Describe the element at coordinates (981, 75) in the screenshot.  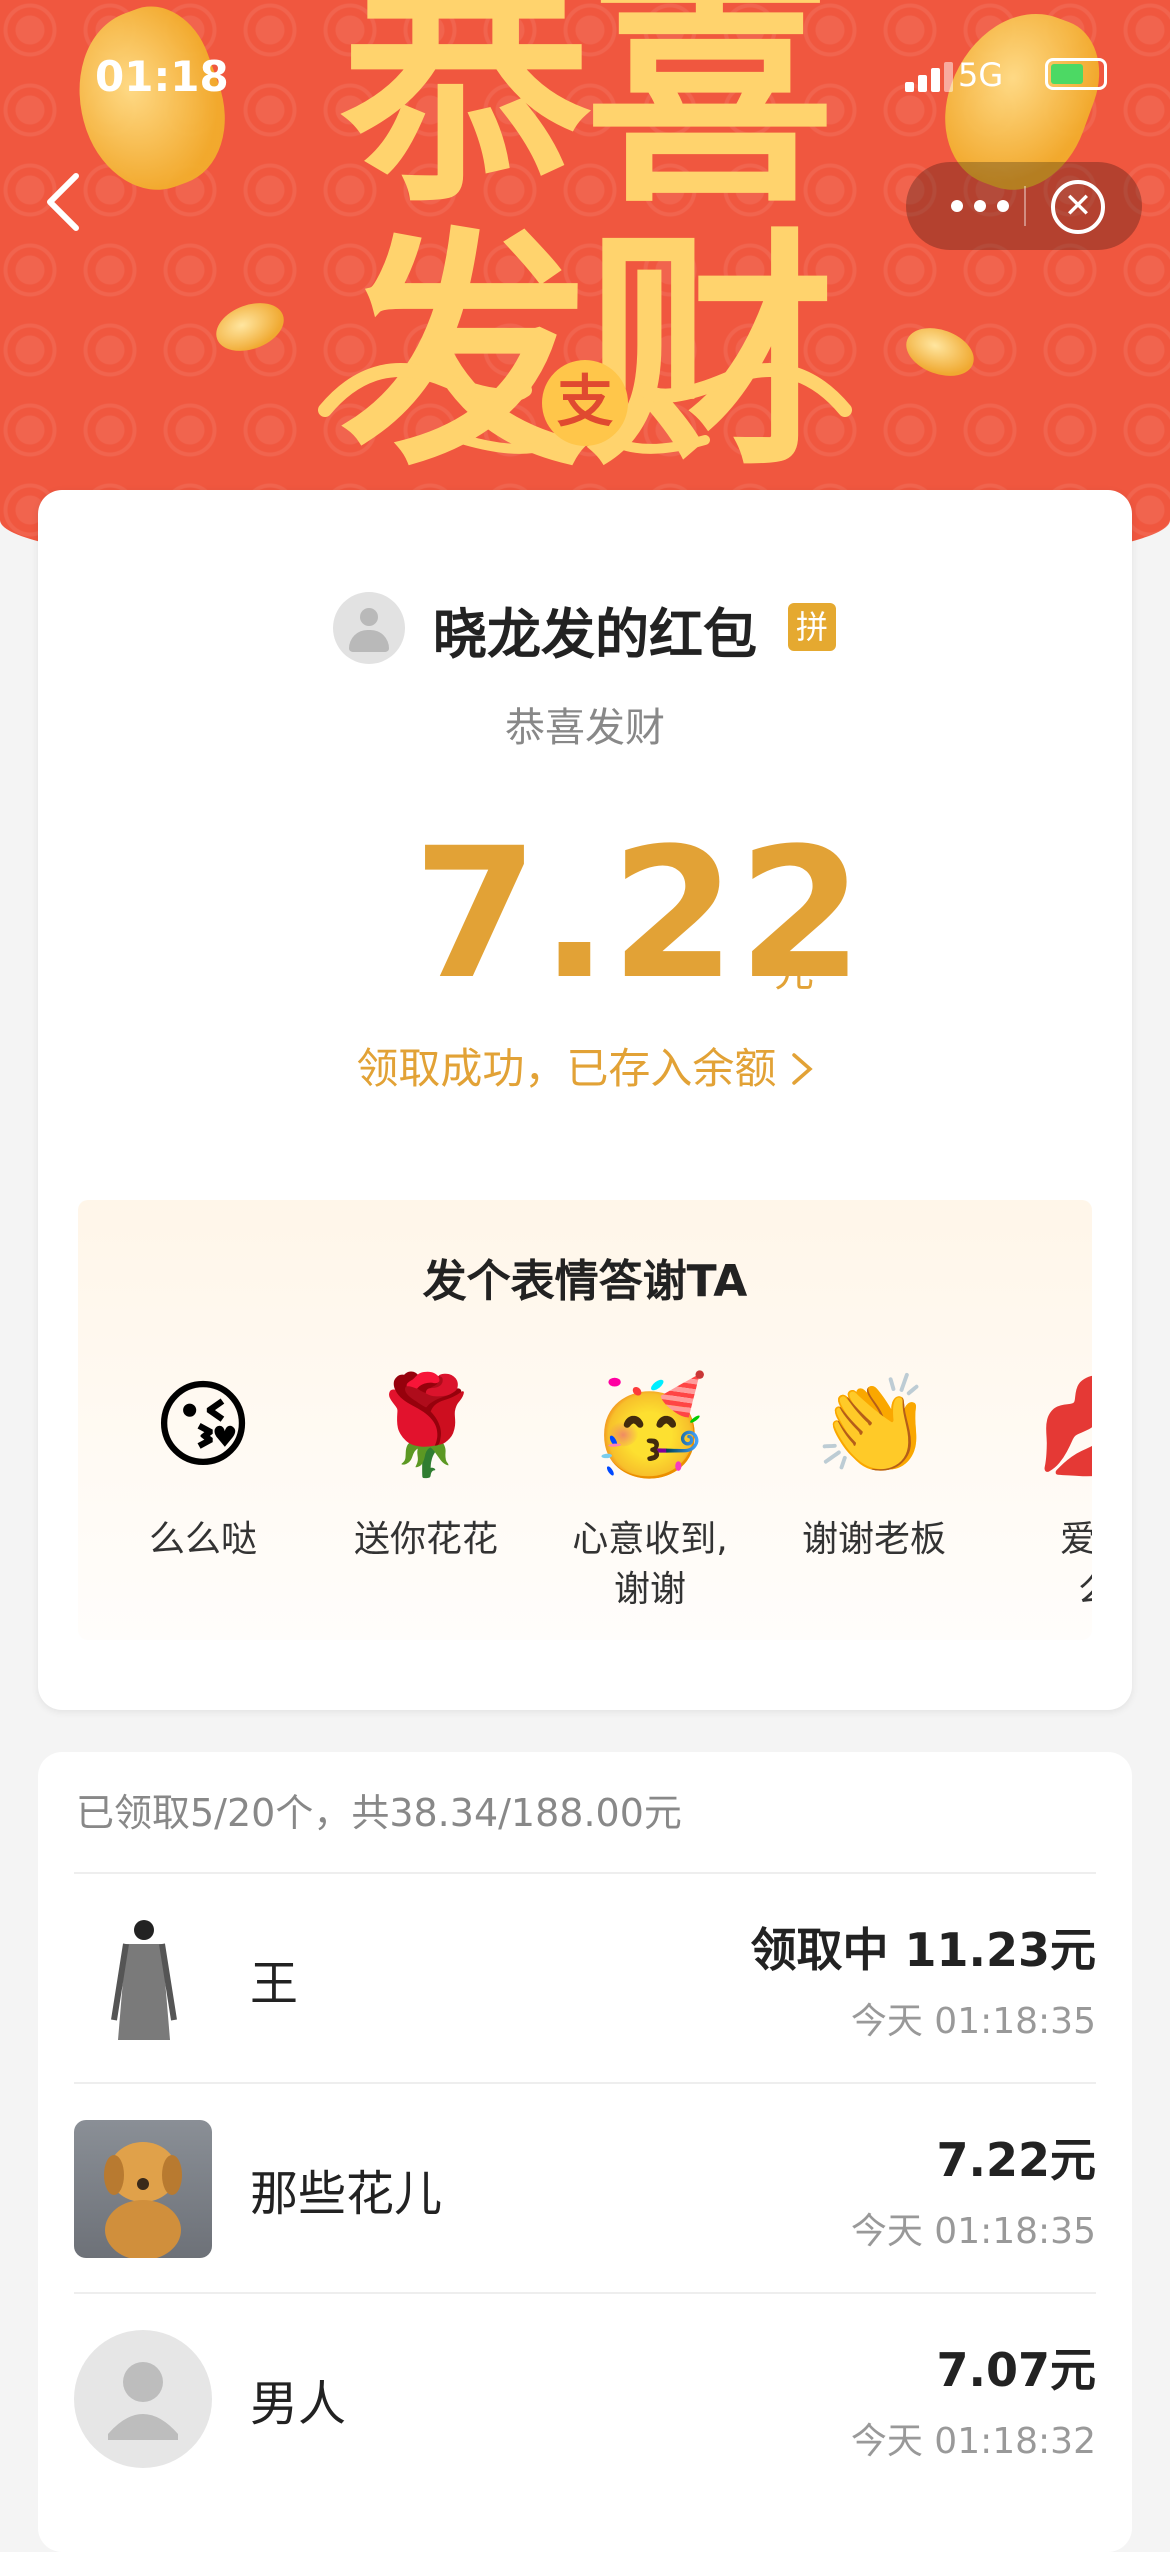
I see `network-type: 5G` at that location.